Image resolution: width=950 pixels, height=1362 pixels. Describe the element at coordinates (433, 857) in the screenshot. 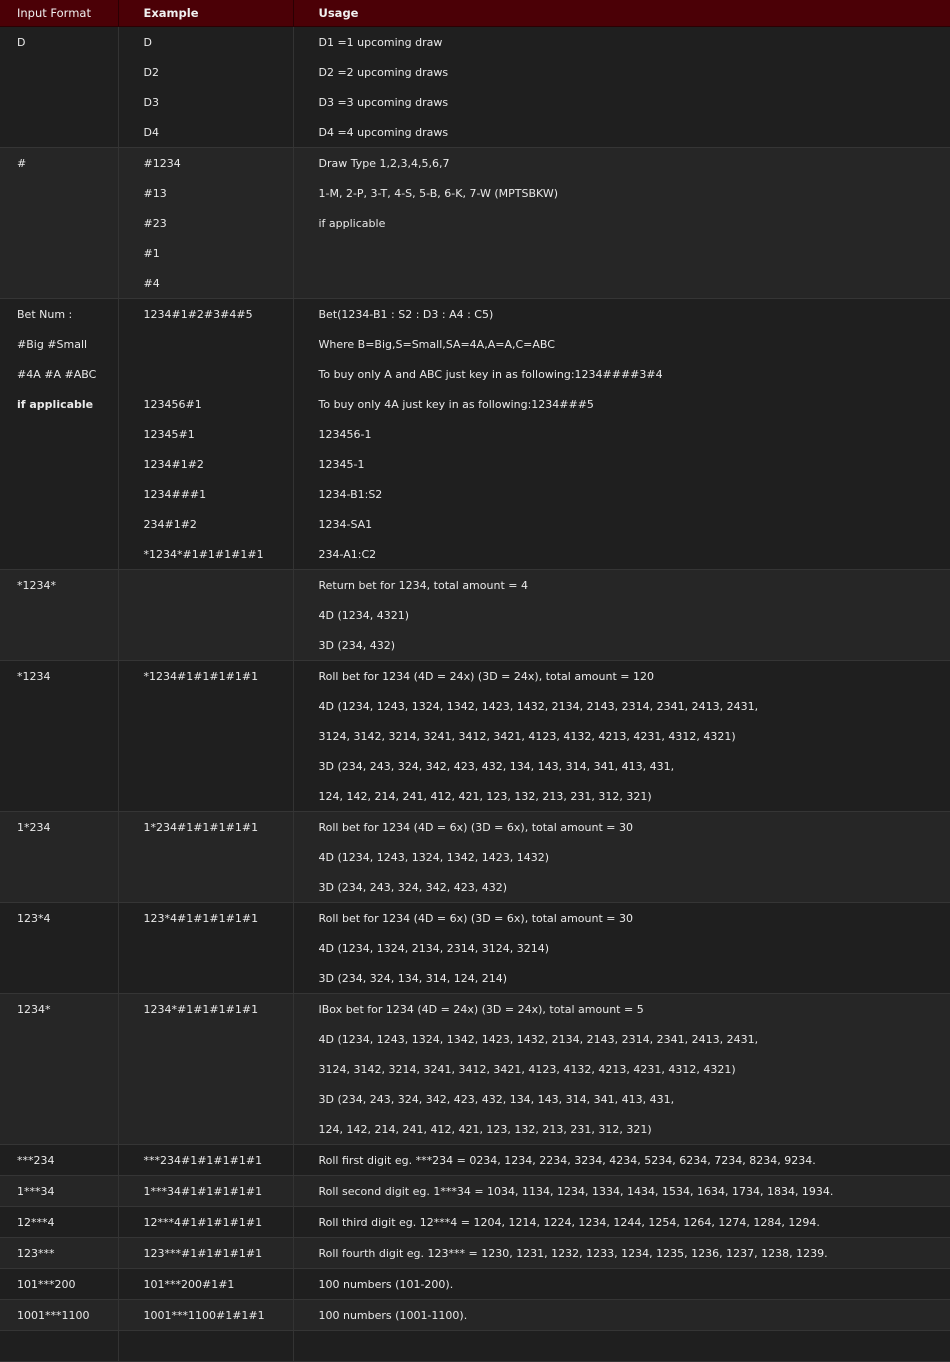

I see `usage-line: 4D (1234, 1243, 1324, 1342, 1423, 1432)` at that location.